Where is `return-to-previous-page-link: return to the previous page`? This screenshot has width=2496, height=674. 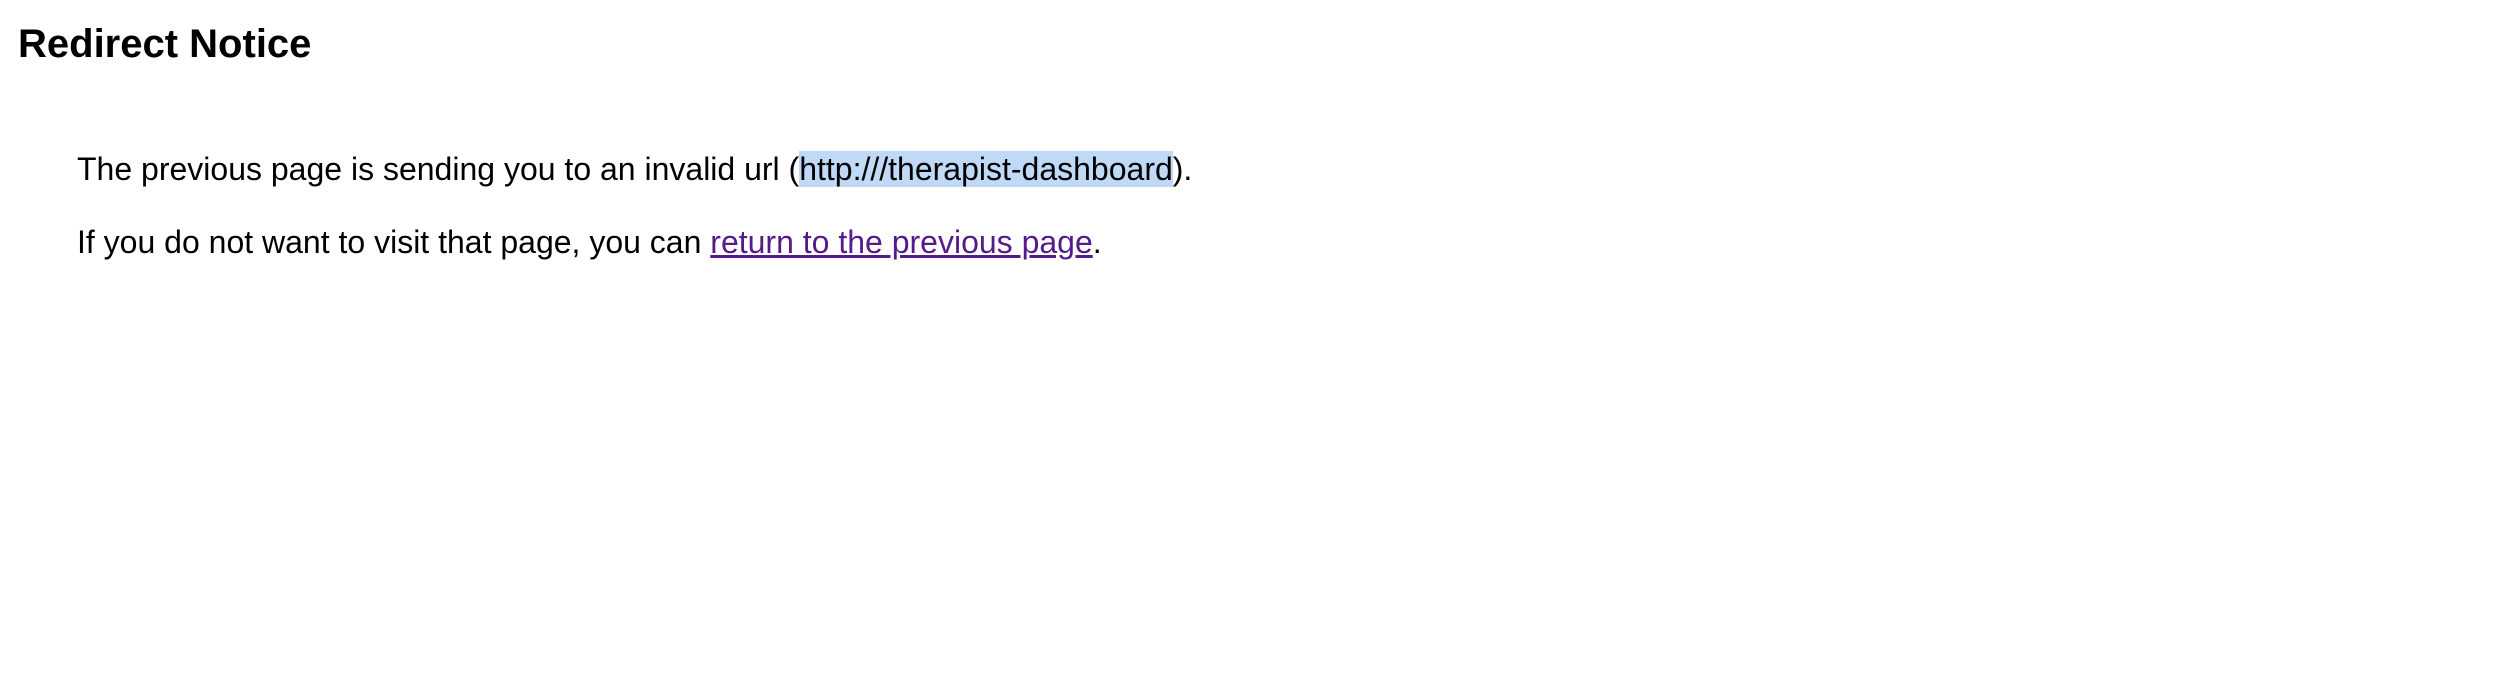 return-to-previous-page-link: return to the previous page is located at coordinates (901, 242).